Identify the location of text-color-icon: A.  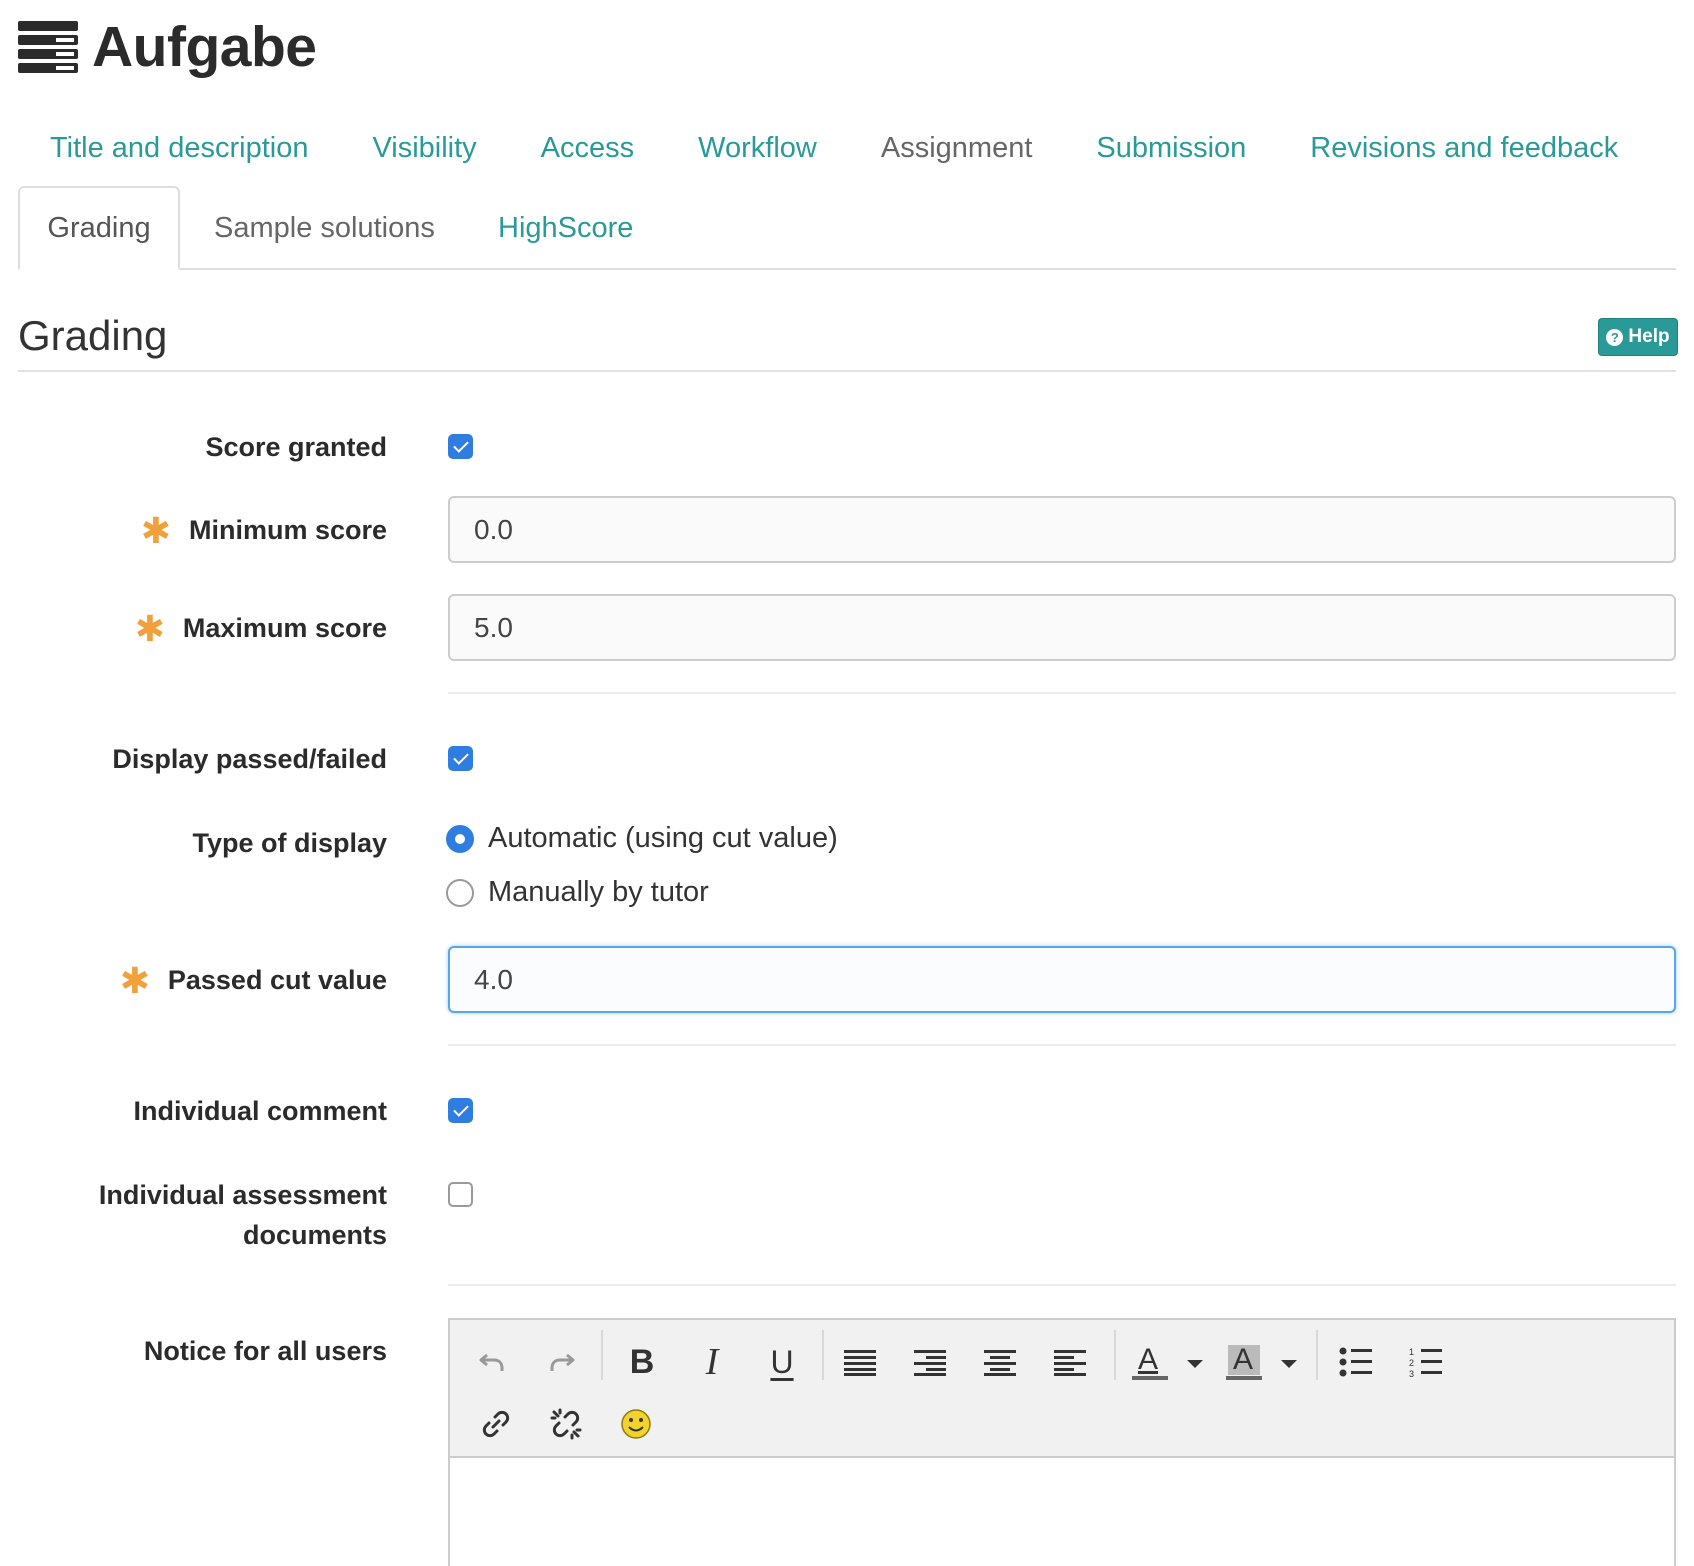
(1150, 1362).